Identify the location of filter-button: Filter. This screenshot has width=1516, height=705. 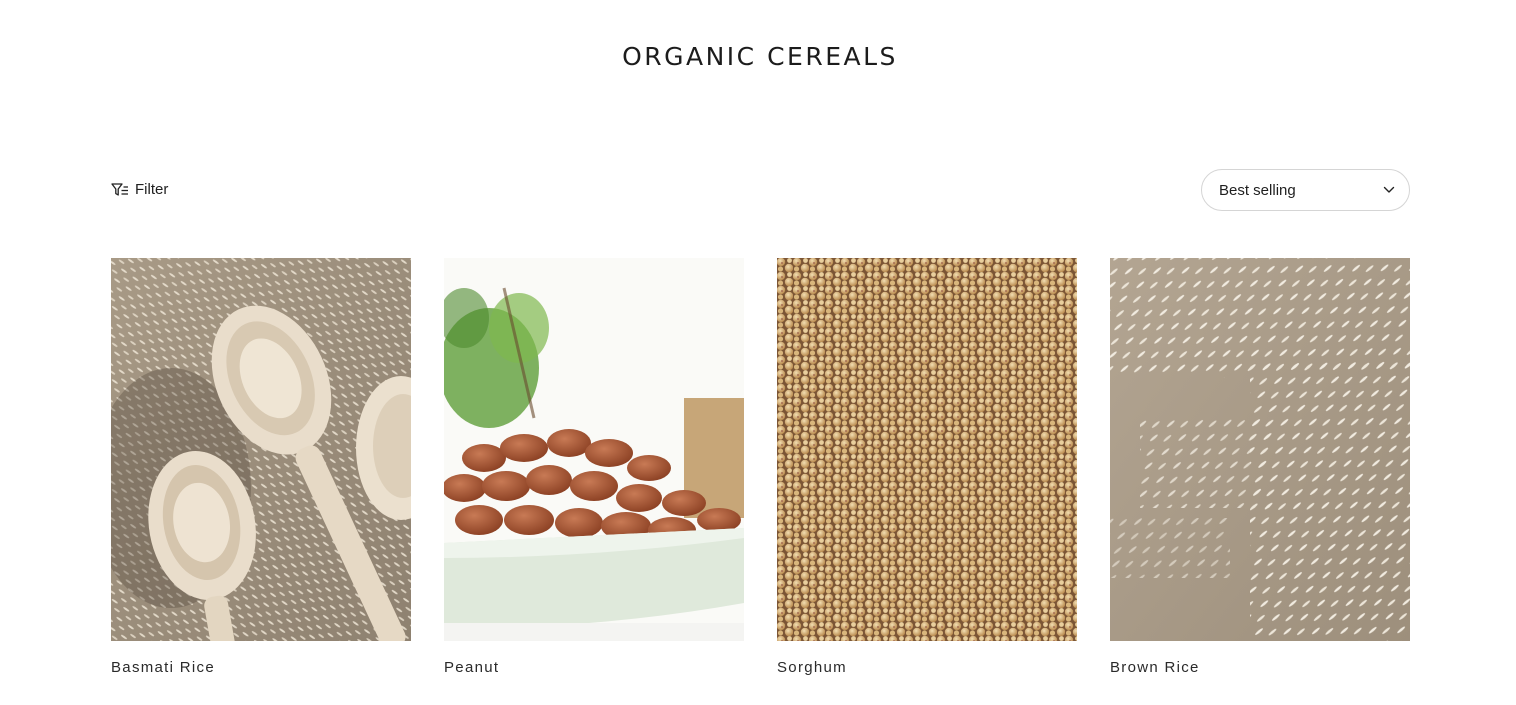
(139, 189).